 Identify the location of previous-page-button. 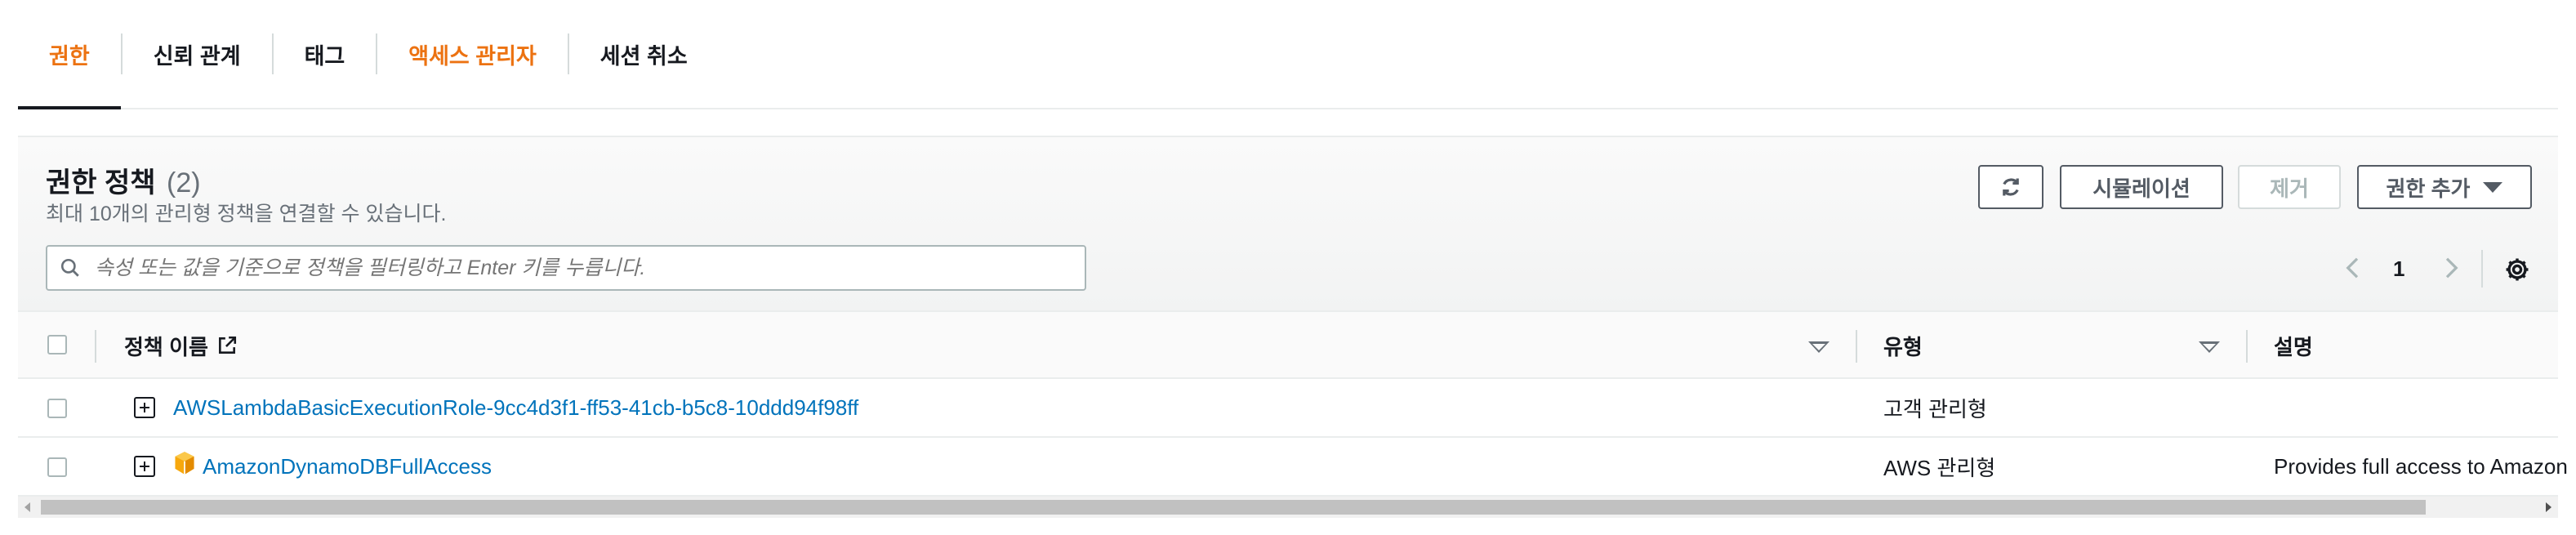
(2353, 268).